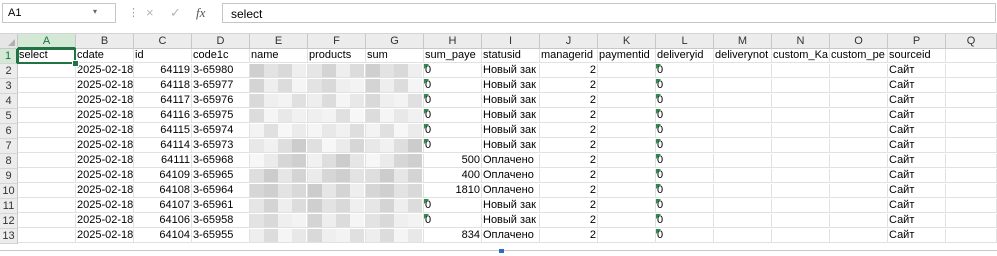  I want to click on table-cell: 3-65973, so click(221, 146).